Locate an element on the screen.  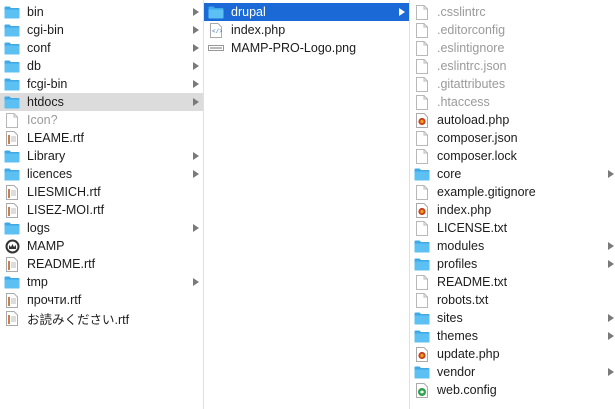
folder-row-core: core is located at coordinates (512, 174).